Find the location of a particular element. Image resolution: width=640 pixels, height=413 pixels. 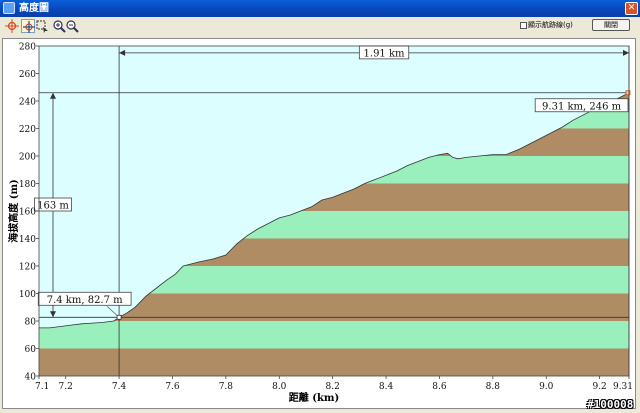

zoom-out-icon is located at coordinates (72, 26).